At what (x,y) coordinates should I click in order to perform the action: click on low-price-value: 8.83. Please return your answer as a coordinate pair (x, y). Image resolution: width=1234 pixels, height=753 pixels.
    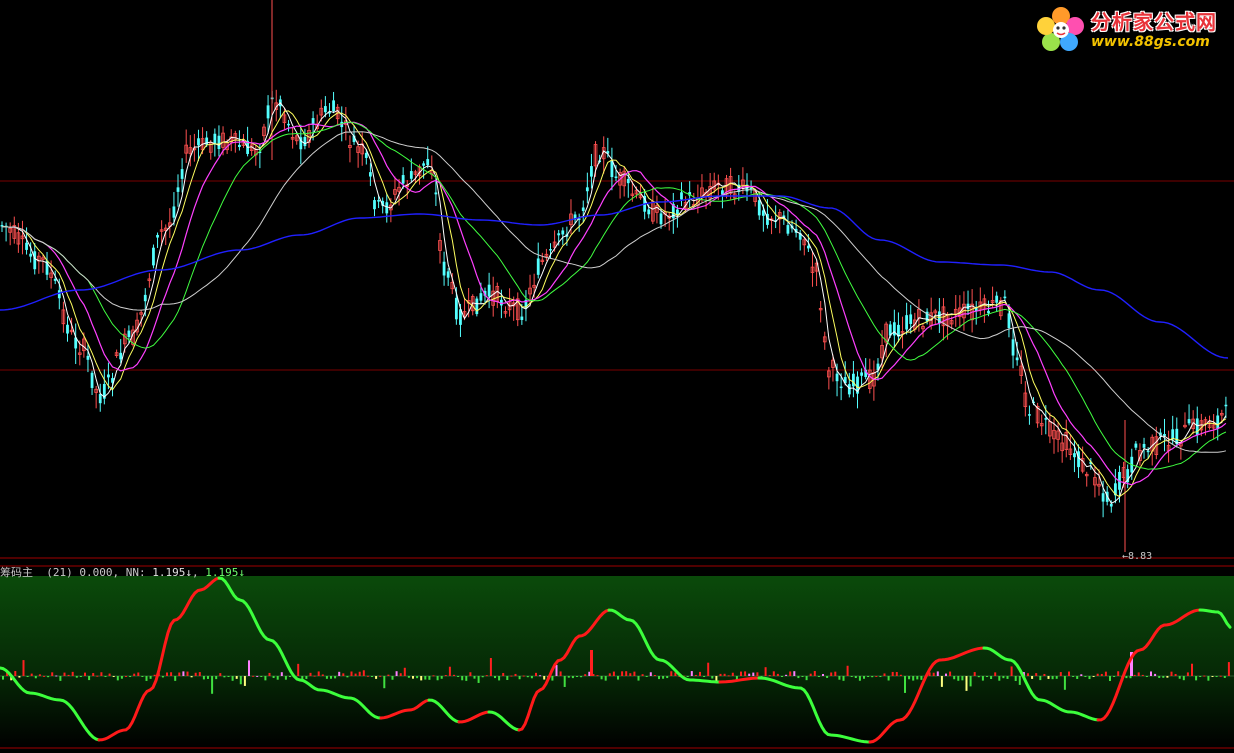
    Looking at the image, I should click on (1140, 556).